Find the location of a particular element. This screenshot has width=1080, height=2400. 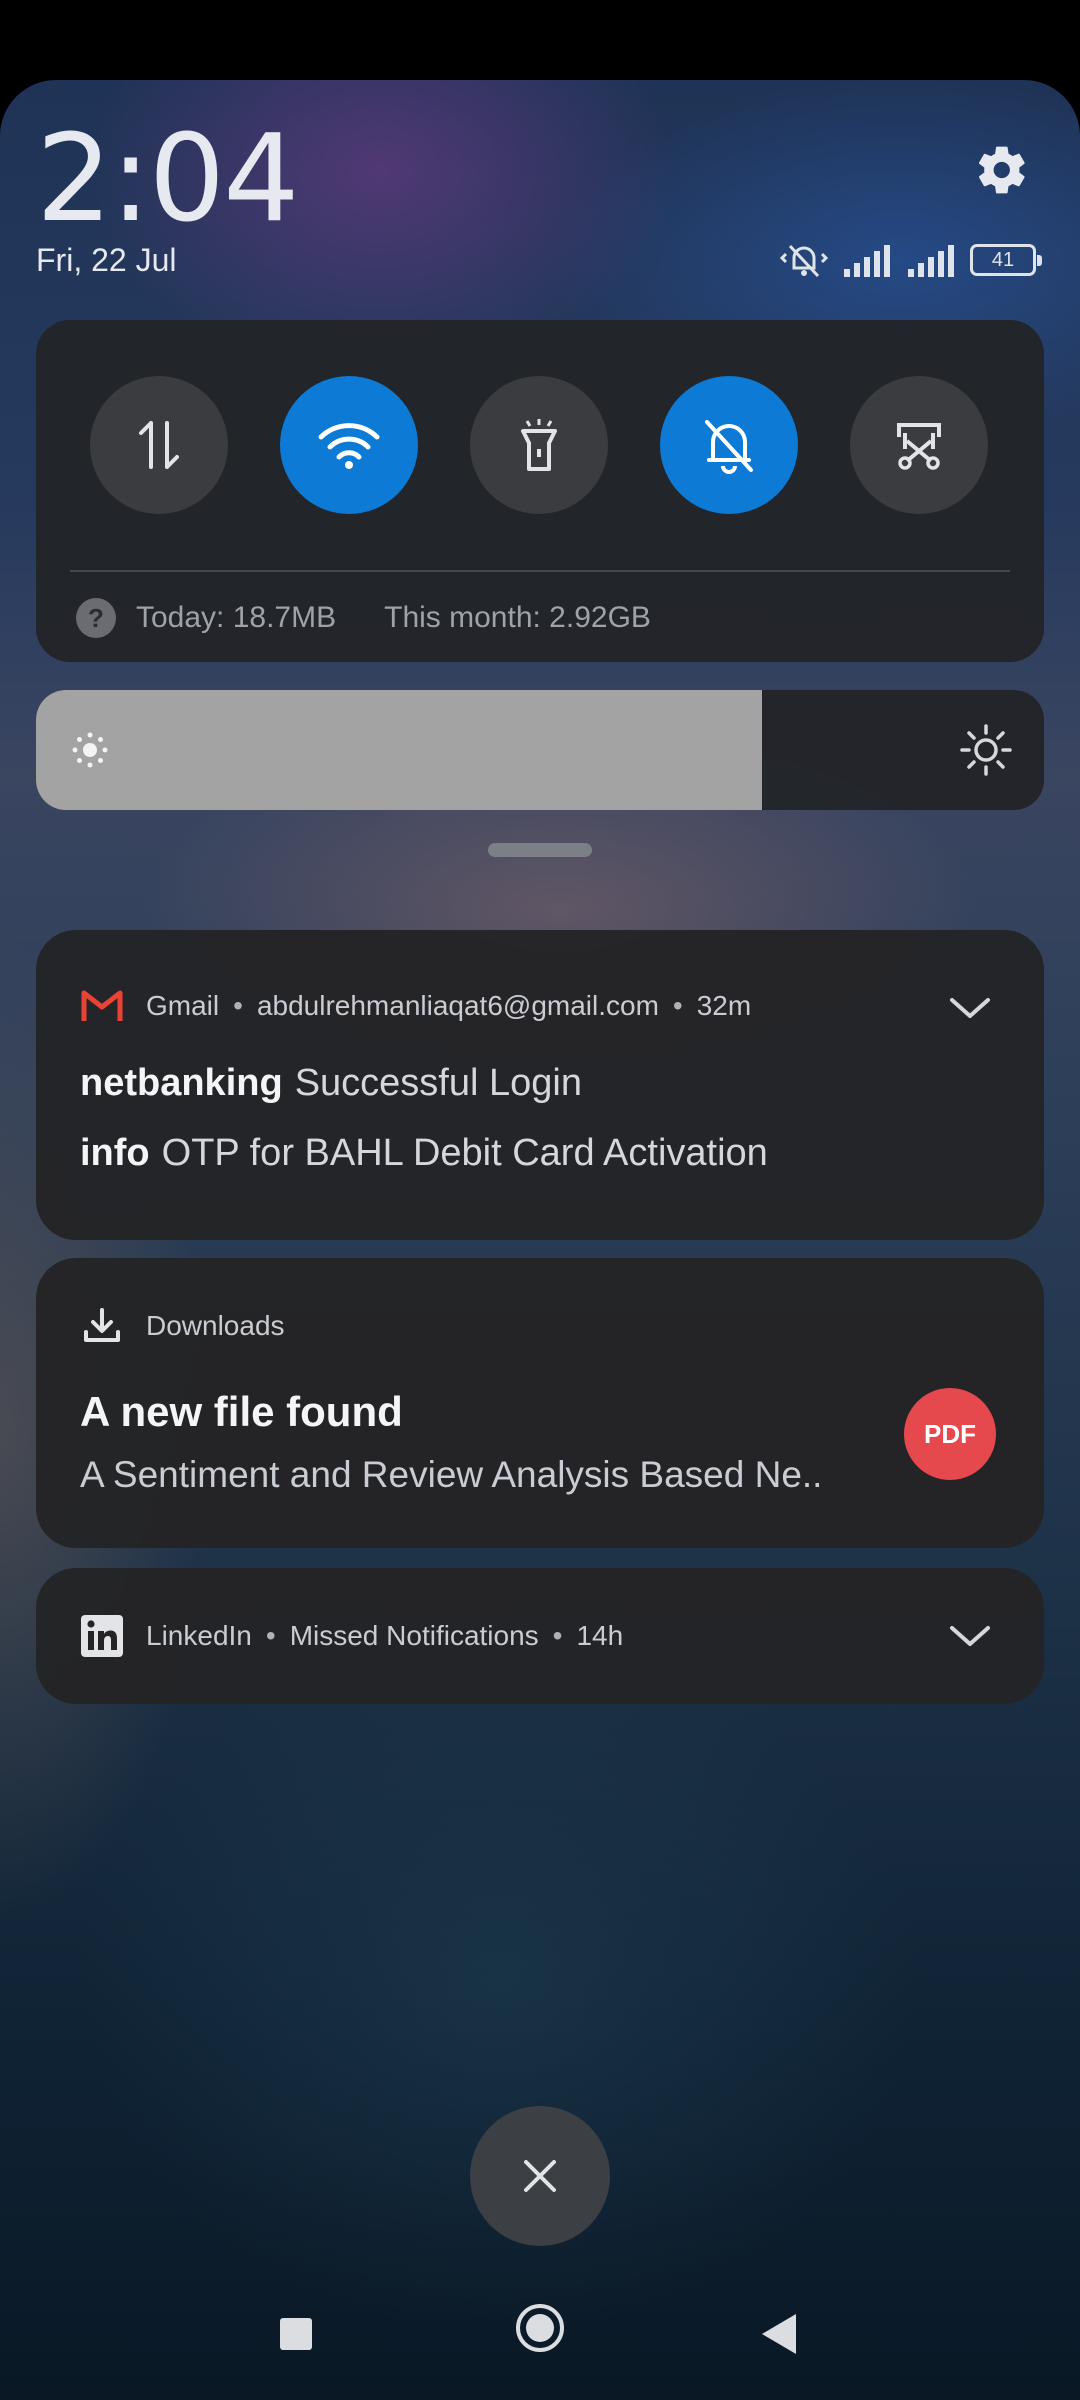

brightness-low-icon is located at coordinates (90, 750).